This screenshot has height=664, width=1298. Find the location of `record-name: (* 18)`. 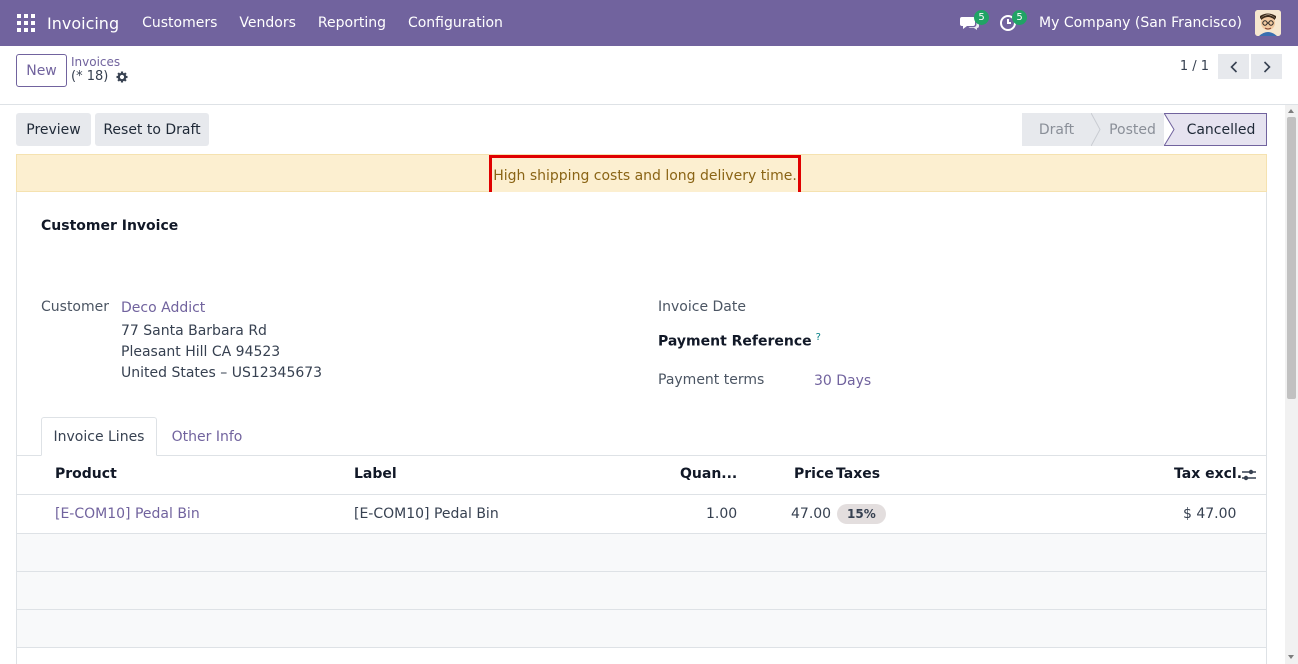

record-name: (* 18) is located at coordinates (90, 76).